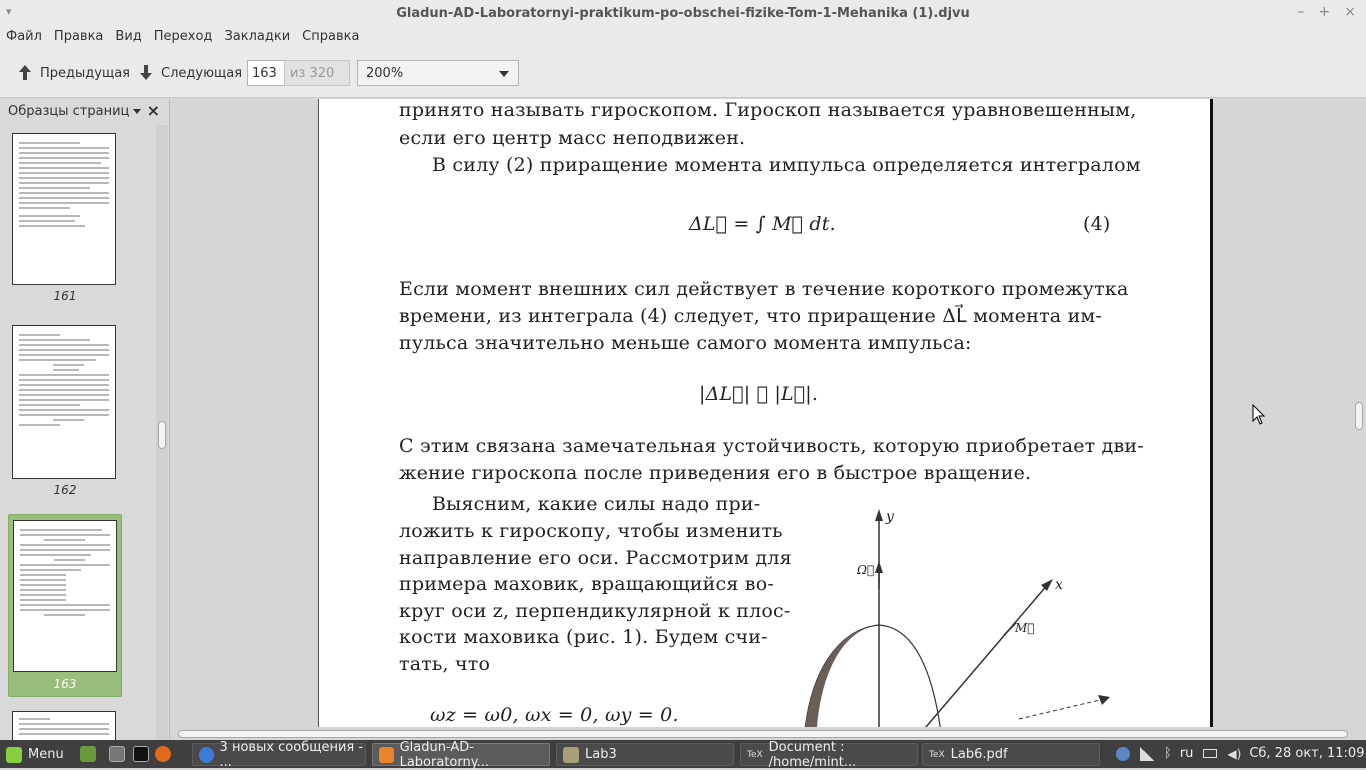 The image size is (1366, 770). I want to click on formula-4: ΔL⃗ = ∫ M⃗ dt., so click(762, 224).